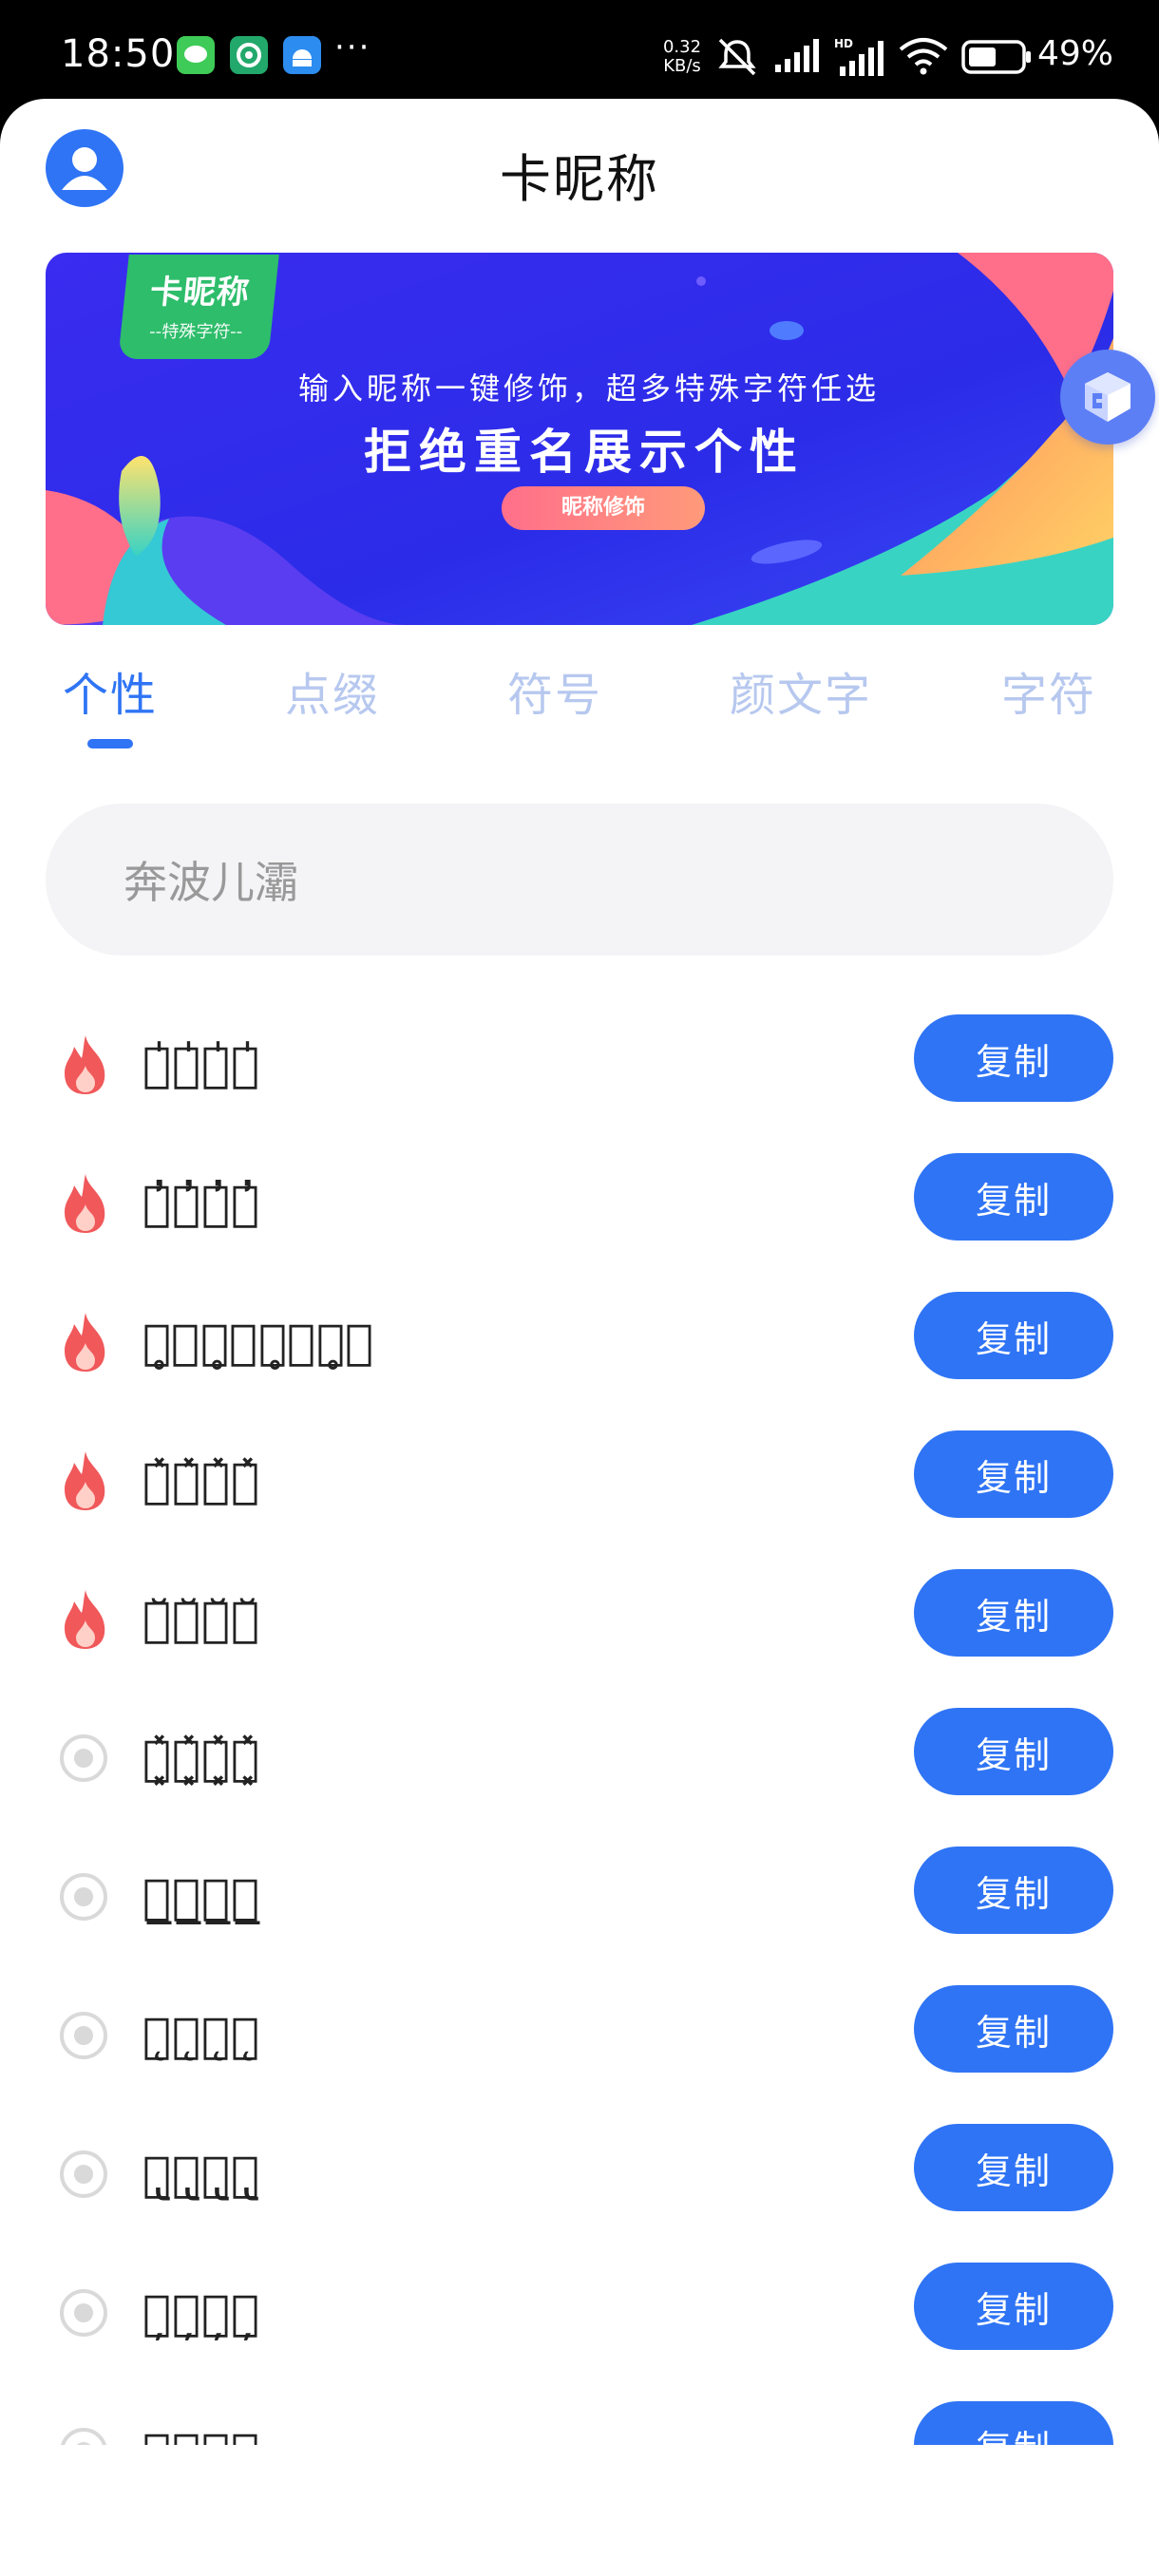  Describe the element at coordinates (201, 2035) in the screenshot. I see `nickname-text: 奔̨波̨儿̨灞̨` at that location.